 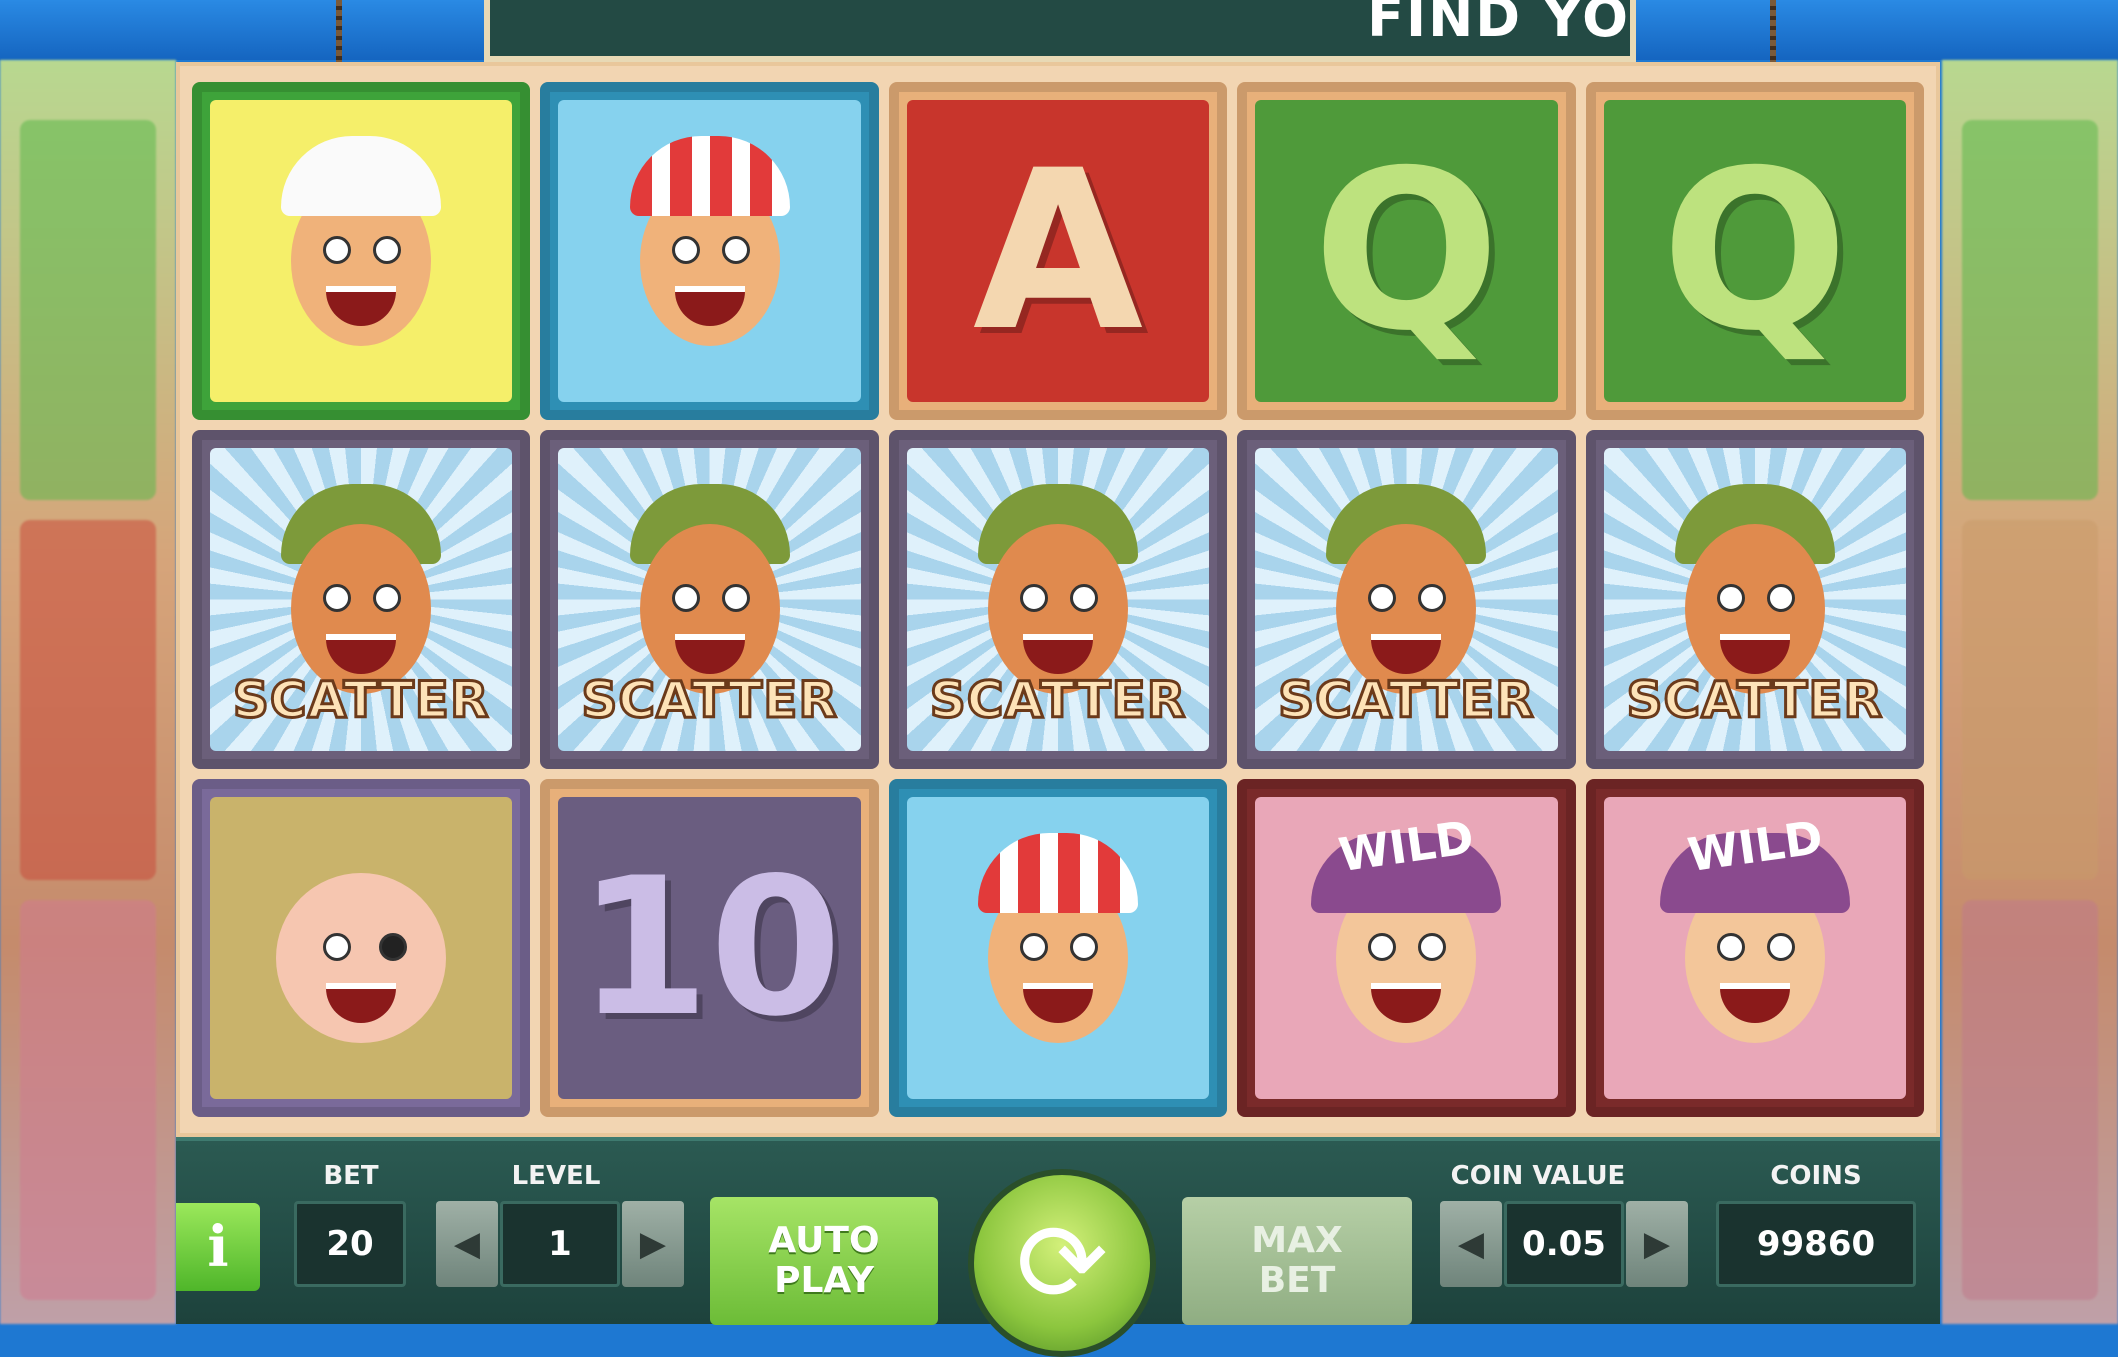 I want to click on level-increase-button: ▶, so click(x=653, y=1244).